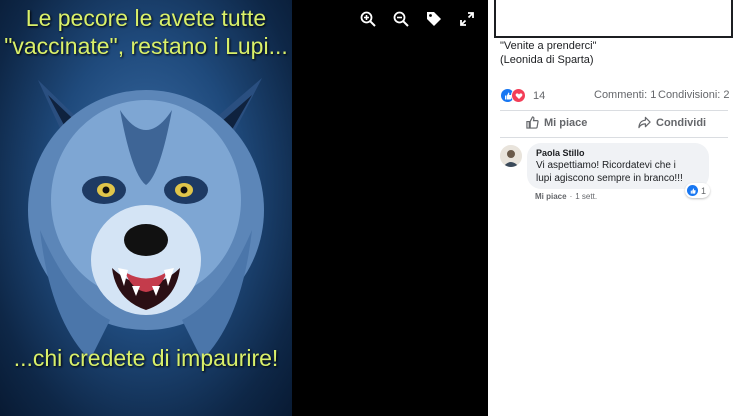 Image resolution: width=735 pixels, height=416 pixels. What do you see at coordinates (613, 19) in the screenshot?
I see `redacted-header-box` at bounding box center [613, 19].